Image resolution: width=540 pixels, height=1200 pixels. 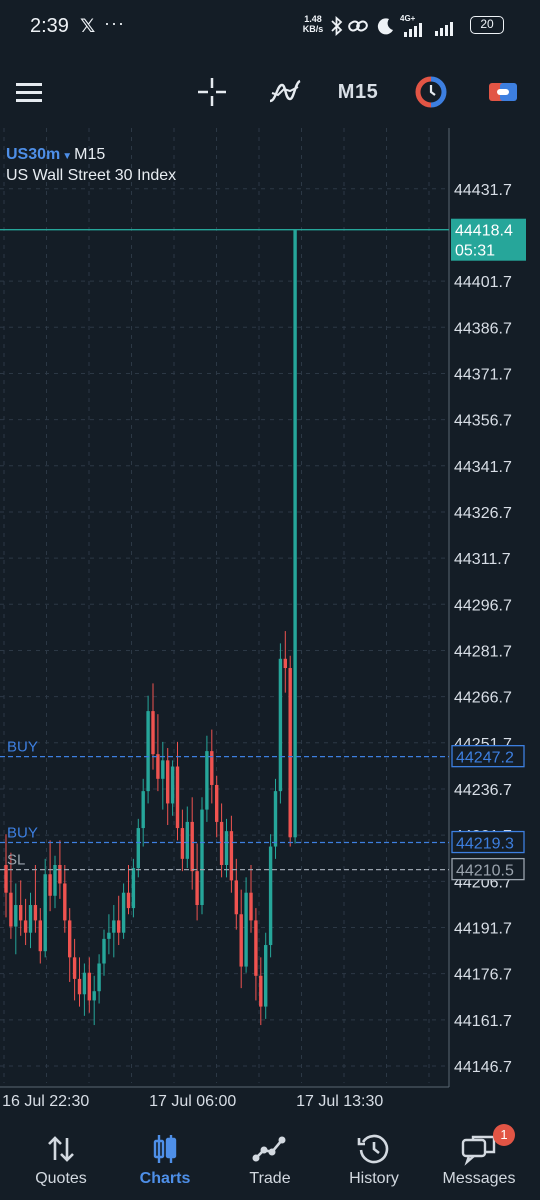 What do you see at coordinates (484, 231) in the screenshot?
I see `bid-price-label: 44418.4` at bounding box center [484, 231].